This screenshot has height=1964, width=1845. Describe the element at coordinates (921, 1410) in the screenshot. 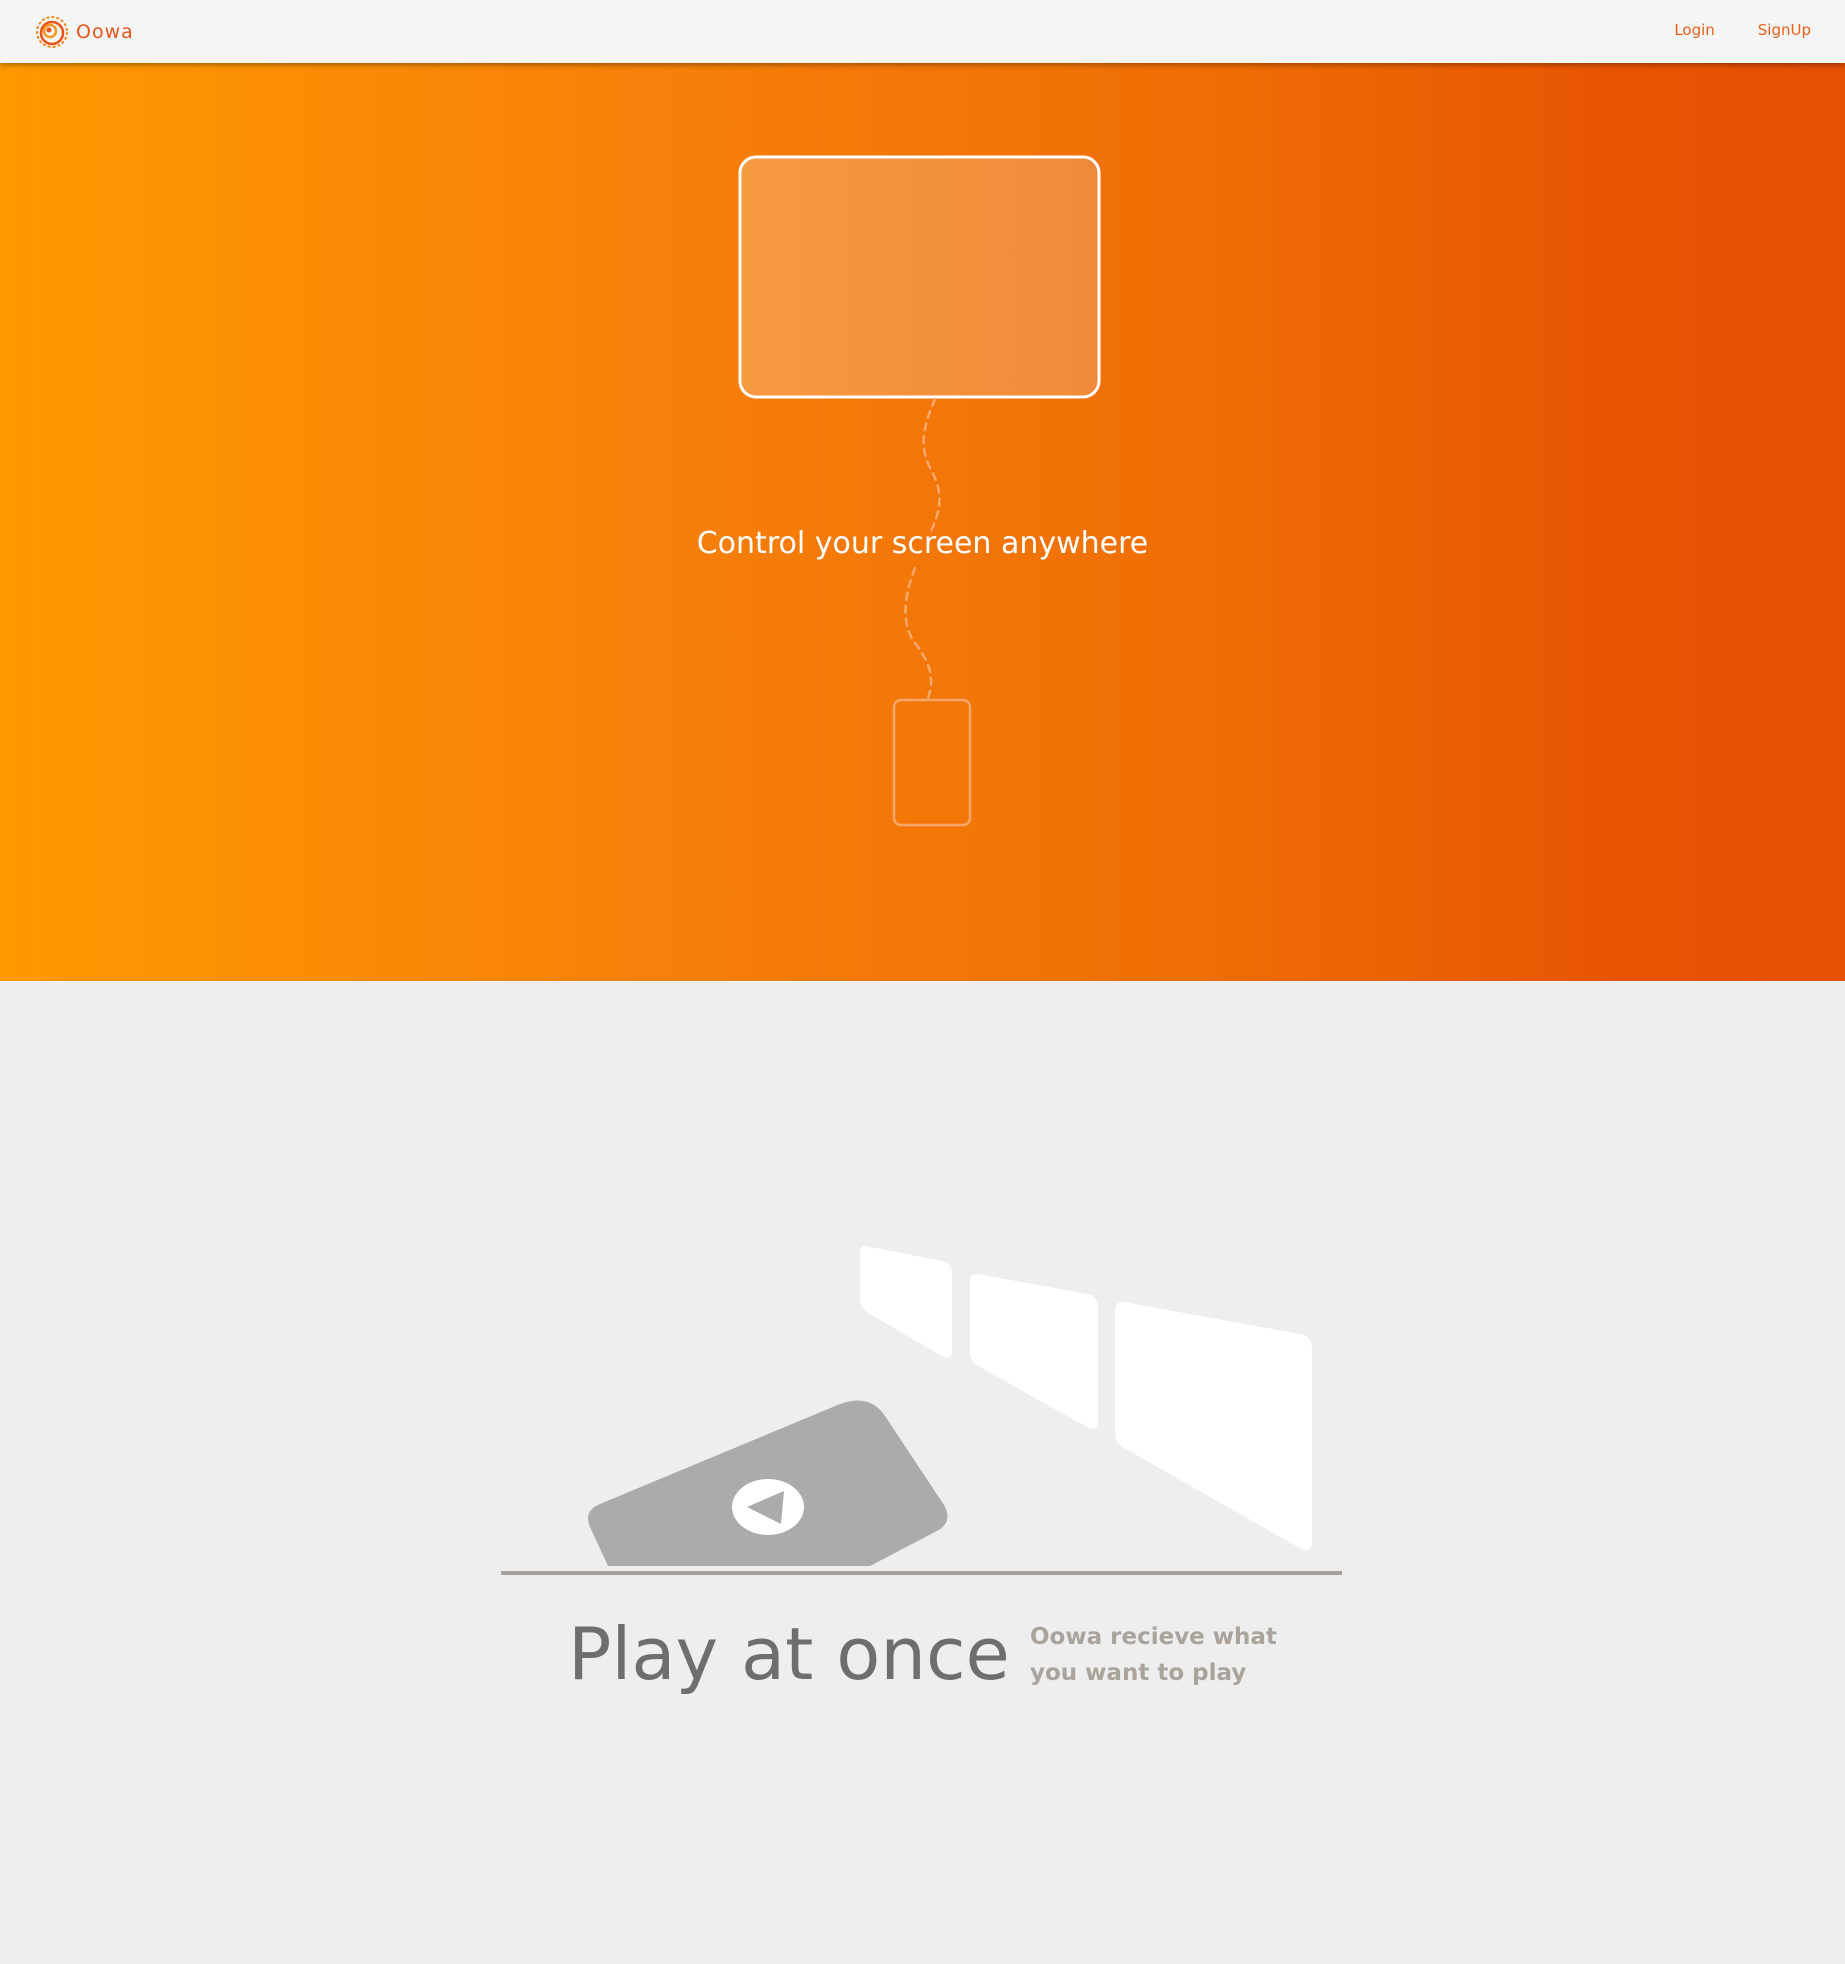

I see `feature-illustration` at that location.